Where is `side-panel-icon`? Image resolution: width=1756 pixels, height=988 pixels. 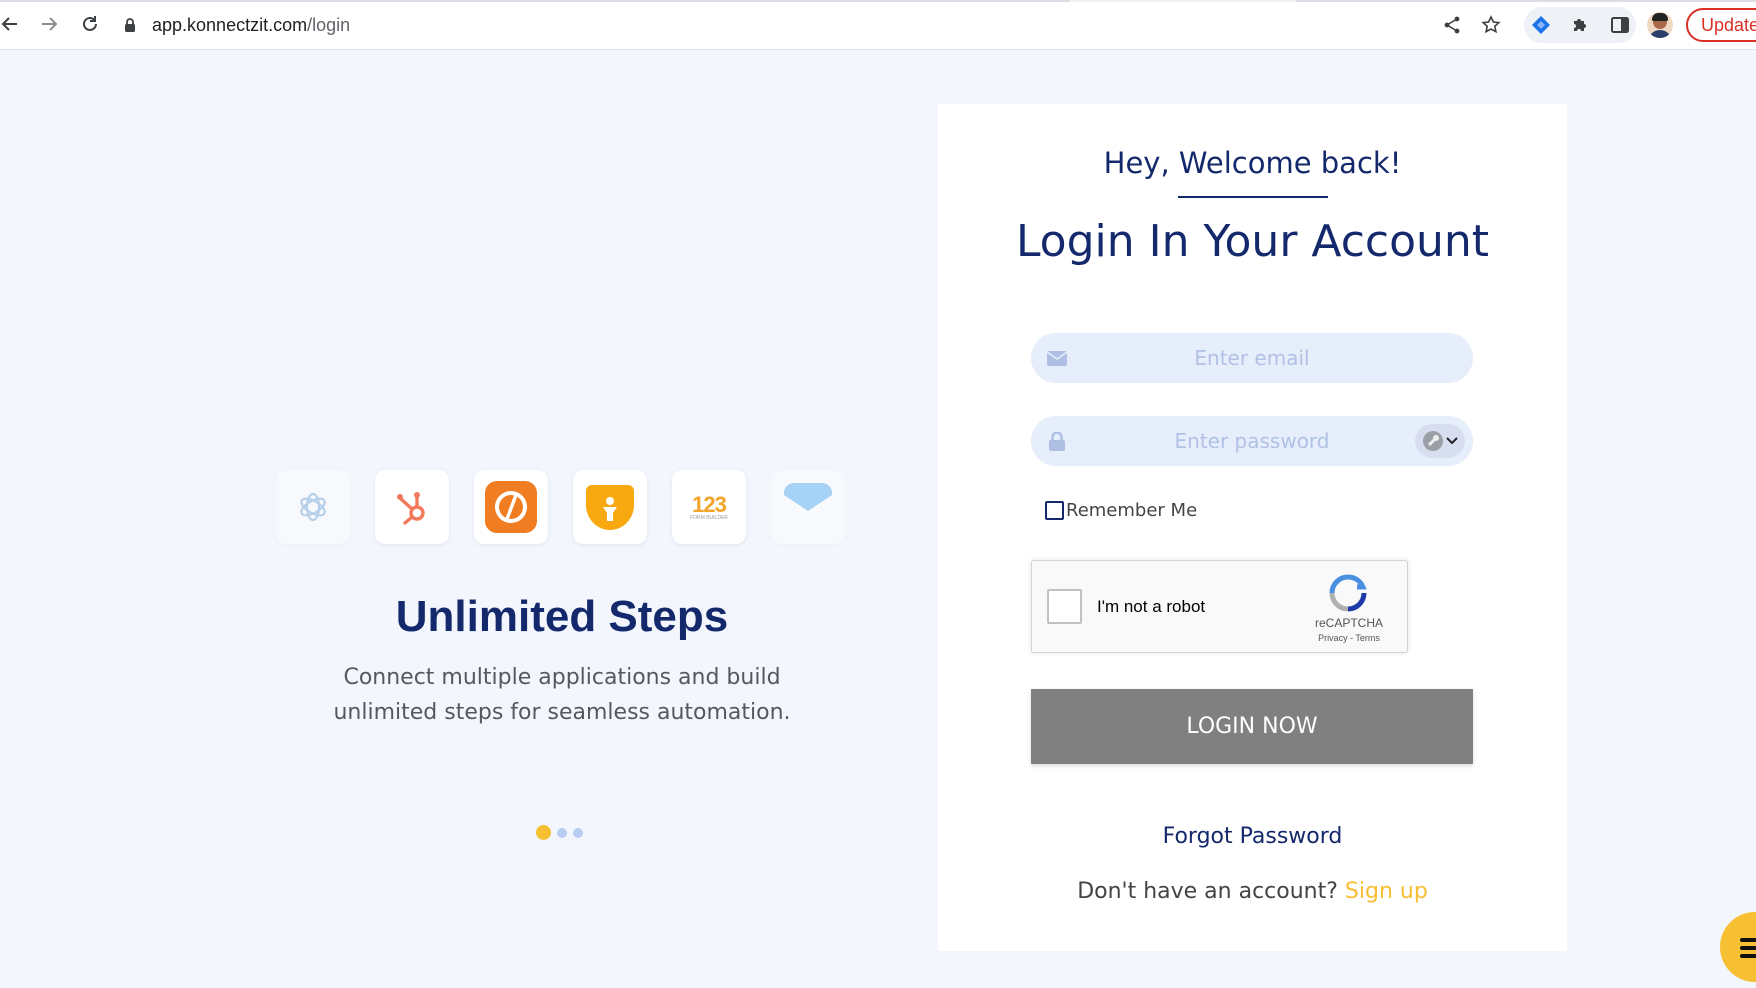
side-panel-icon is located at coordinates (1620, 25).